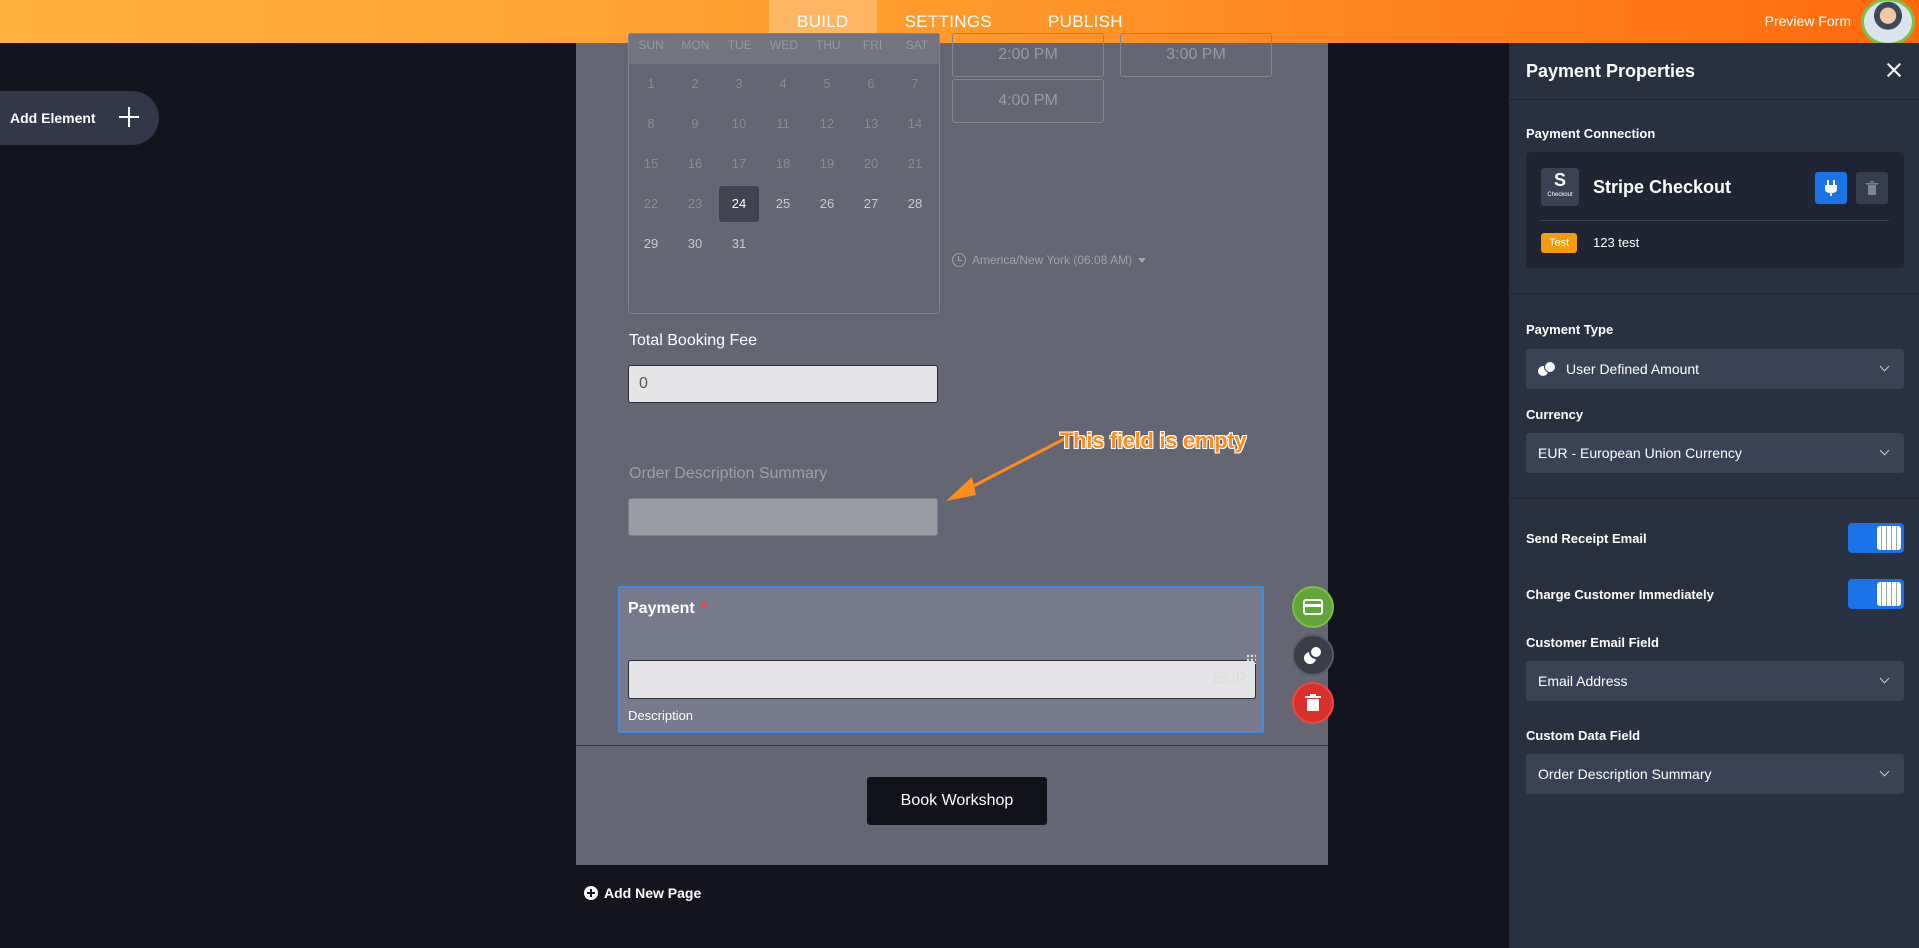 This screenshot has height=948, width=1919. What do you see at coordinates (1715, 220) in the screenshot?
I see `connection-divider` at bounding box center [1715, 220].